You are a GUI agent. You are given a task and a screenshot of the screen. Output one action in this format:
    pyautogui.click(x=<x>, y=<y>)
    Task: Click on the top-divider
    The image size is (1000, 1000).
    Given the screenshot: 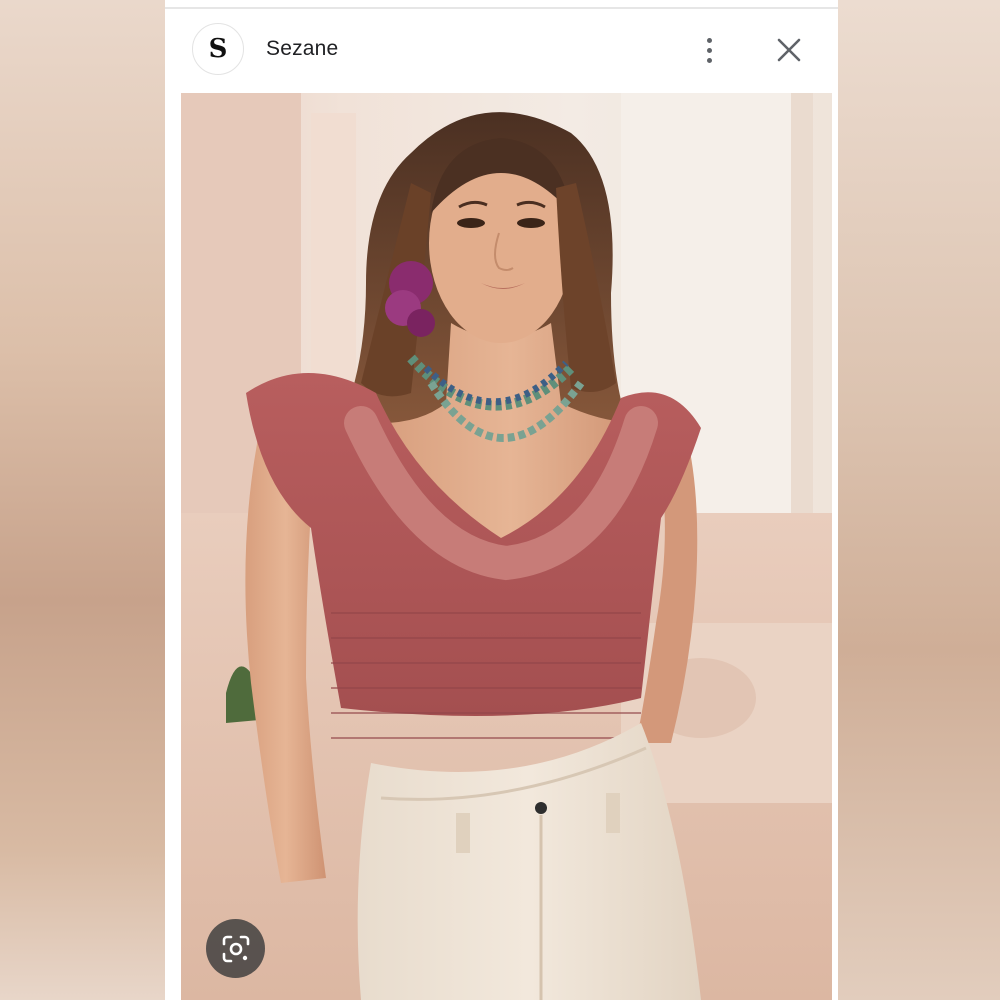 What is the action you would take?
    pyautogui.click(x=501, y=8)
    